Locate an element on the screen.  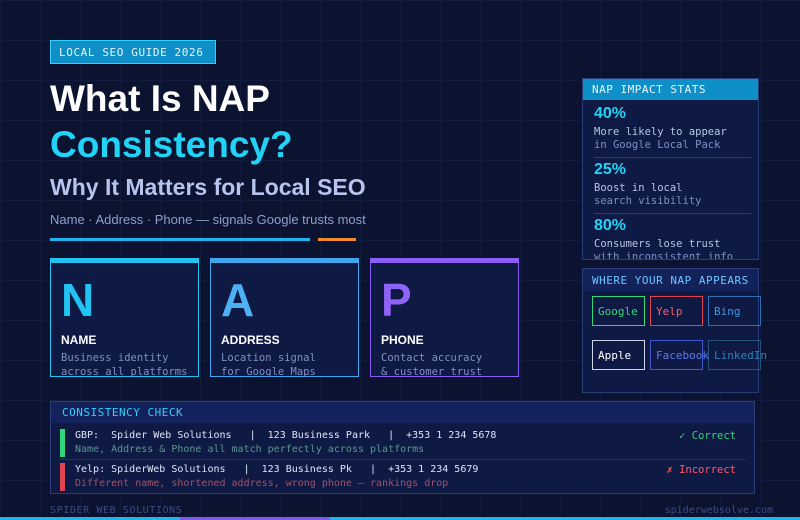
nap-card-desc-line: Location signal is located at coordinates (268, 358).